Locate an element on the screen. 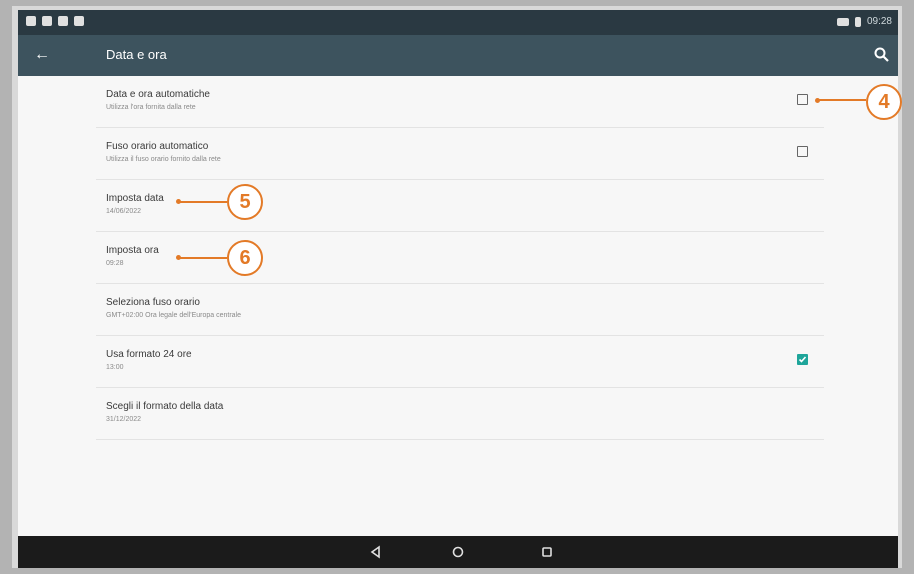  callout-badge: 6 is located at coordinates (245, 258).